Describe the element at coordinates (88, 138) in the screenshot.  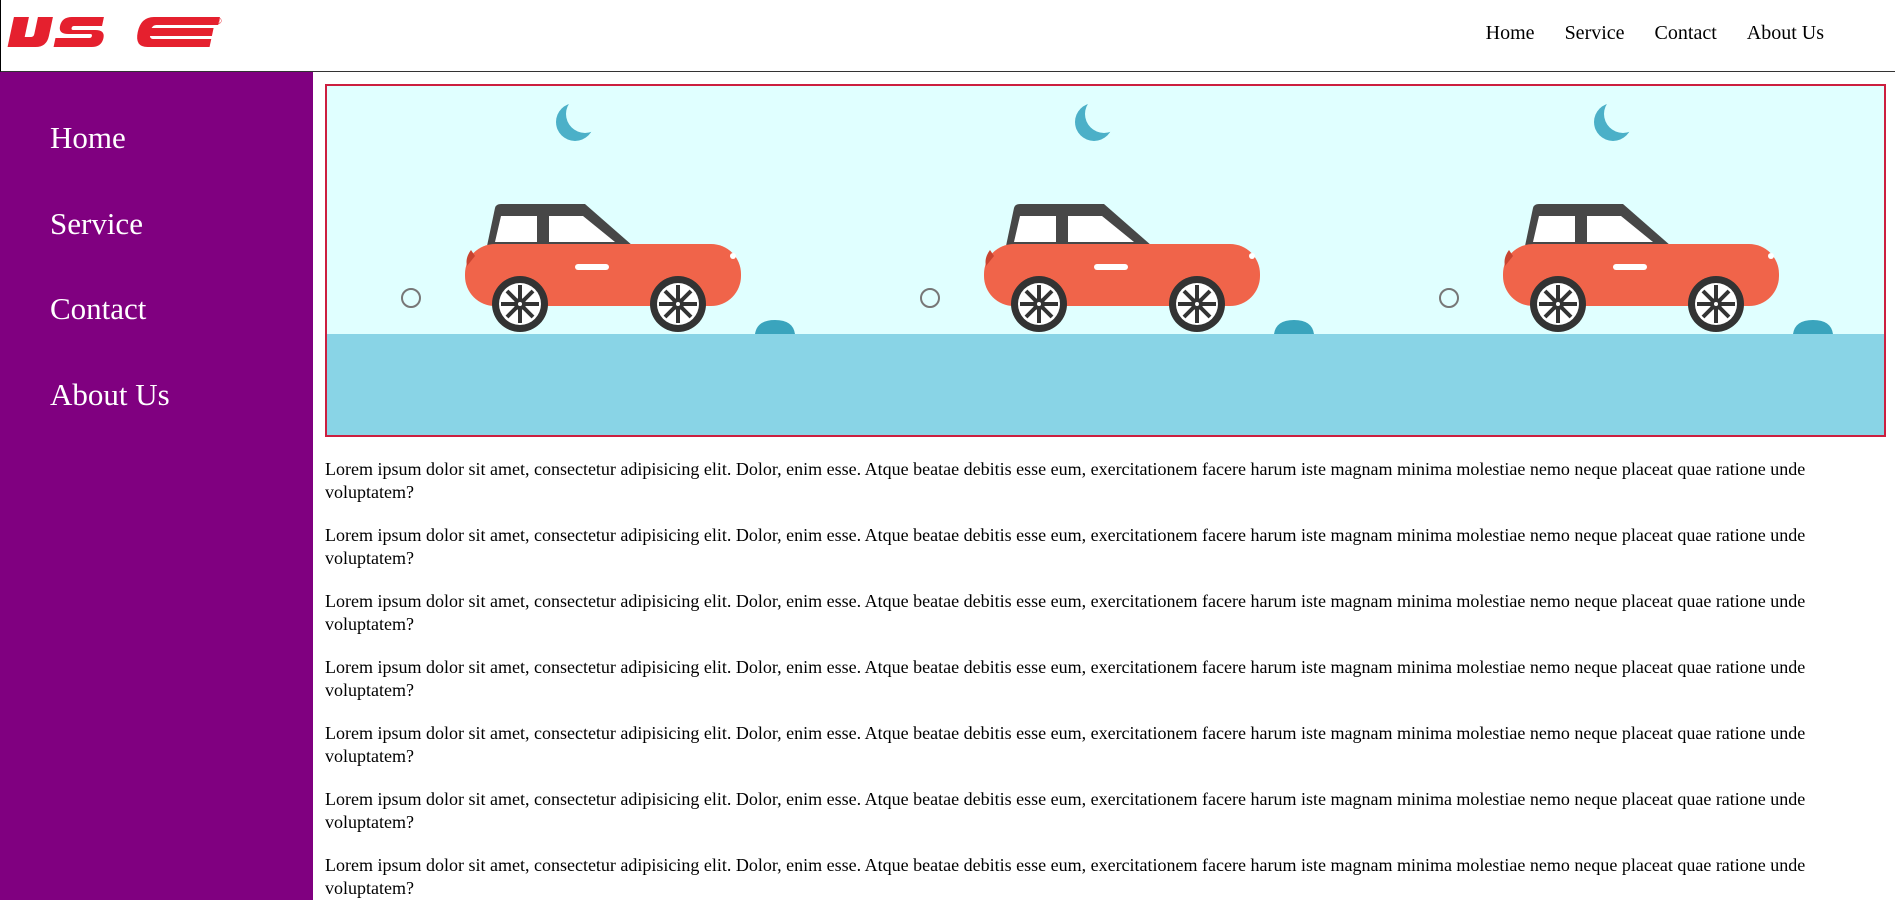
I see `sidebar-item-home: Home` at that location.